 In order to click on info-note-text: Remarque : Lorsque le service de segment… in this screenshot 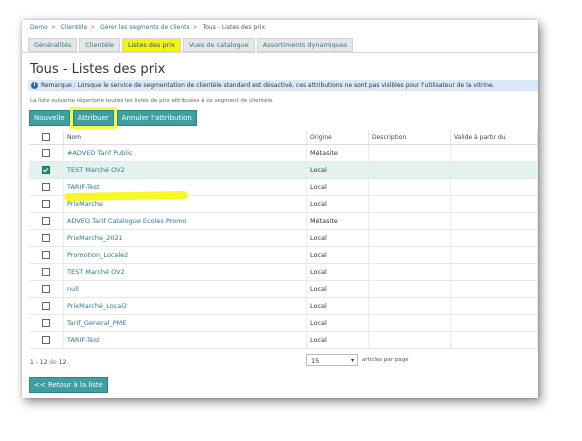, I will do `click(268, 85)`.